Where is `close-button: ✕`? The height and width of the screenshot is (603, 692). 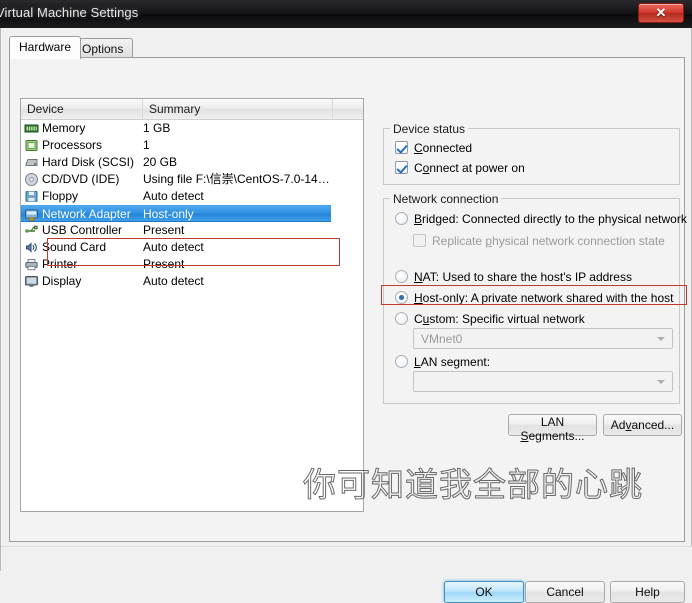
close-button: ✕ is located at coordinates (661, 13).